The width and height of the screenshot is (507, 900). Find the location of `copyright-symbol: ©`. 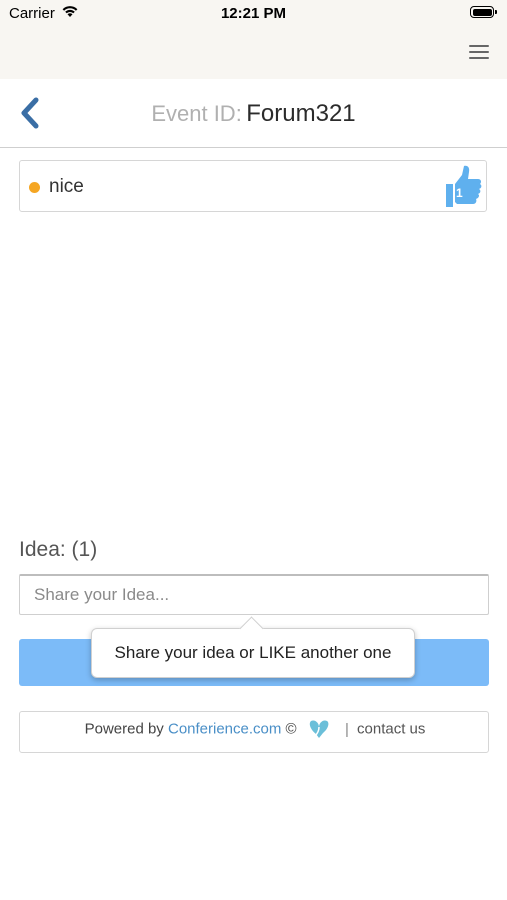

copyright-symbol: © is located at coordinates (291, 729).